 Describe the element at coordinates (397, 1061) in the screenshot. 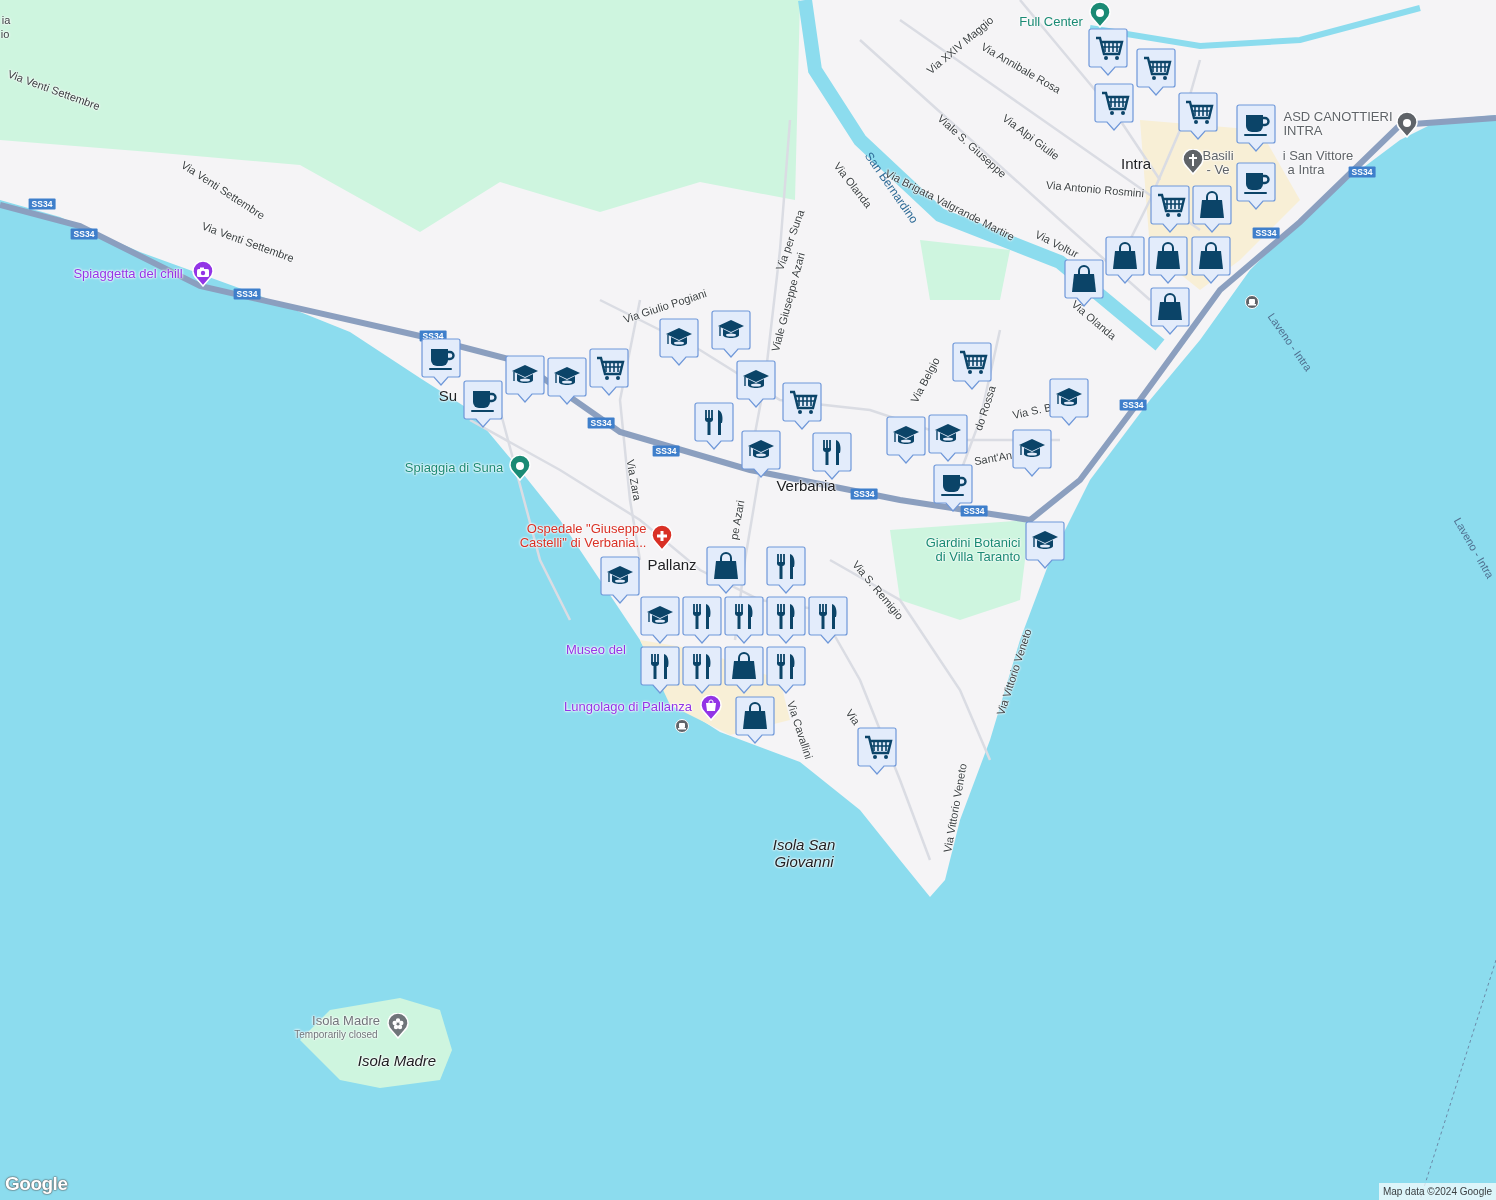

I see `island-label: Isola Madre` at that location.